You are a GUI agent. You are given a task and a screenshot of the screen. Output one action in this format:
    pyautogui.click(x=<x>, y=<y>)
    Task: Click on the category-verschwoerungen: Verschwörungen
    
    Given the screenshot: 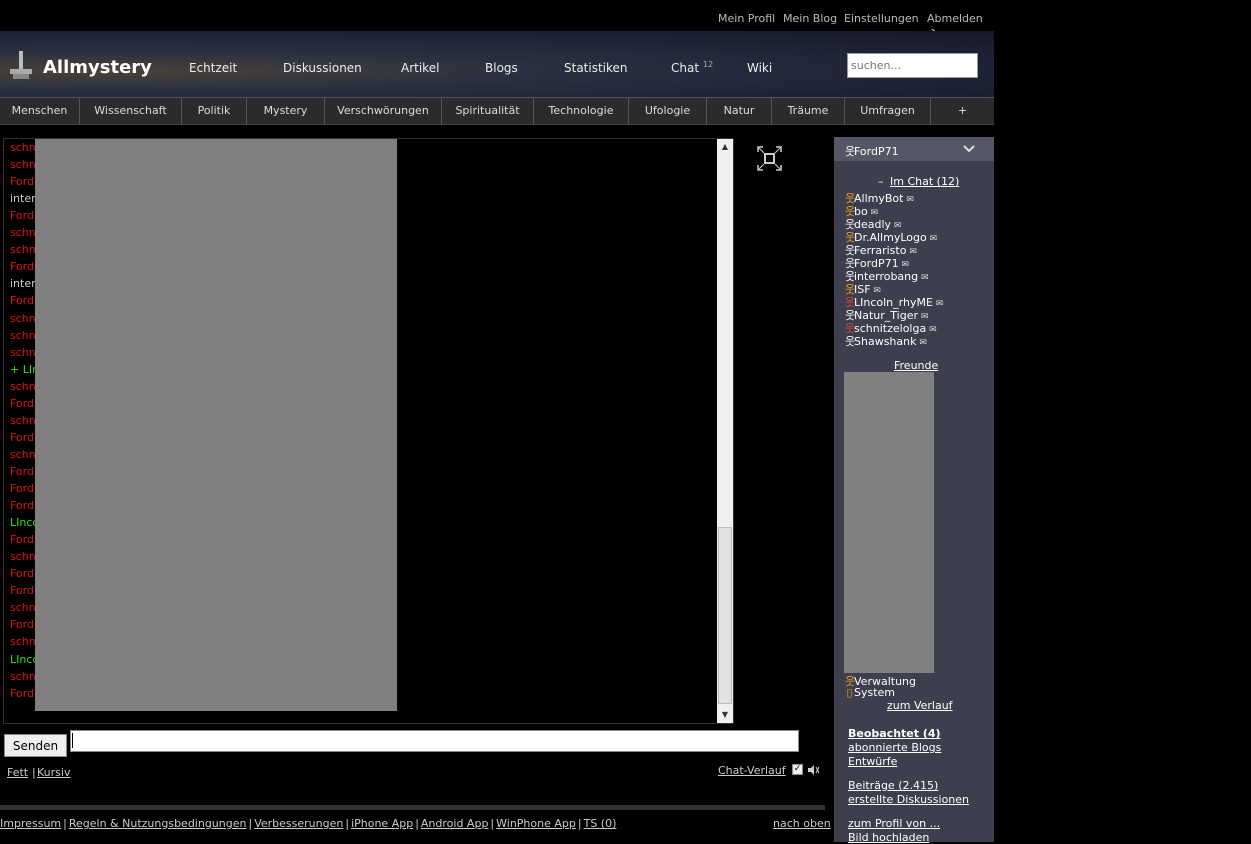 What is the action you would take?
    pyautogui.click(x=383, y=111)
    